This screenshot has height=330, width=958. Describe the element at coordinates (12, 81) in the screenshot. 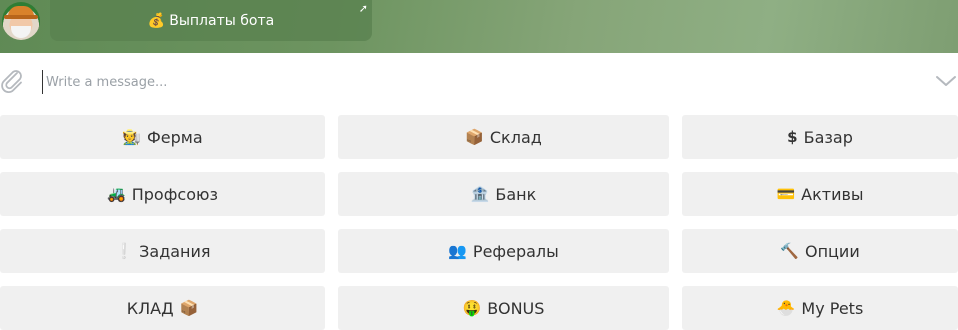

I see `attach-paperclip-icon` at that location.